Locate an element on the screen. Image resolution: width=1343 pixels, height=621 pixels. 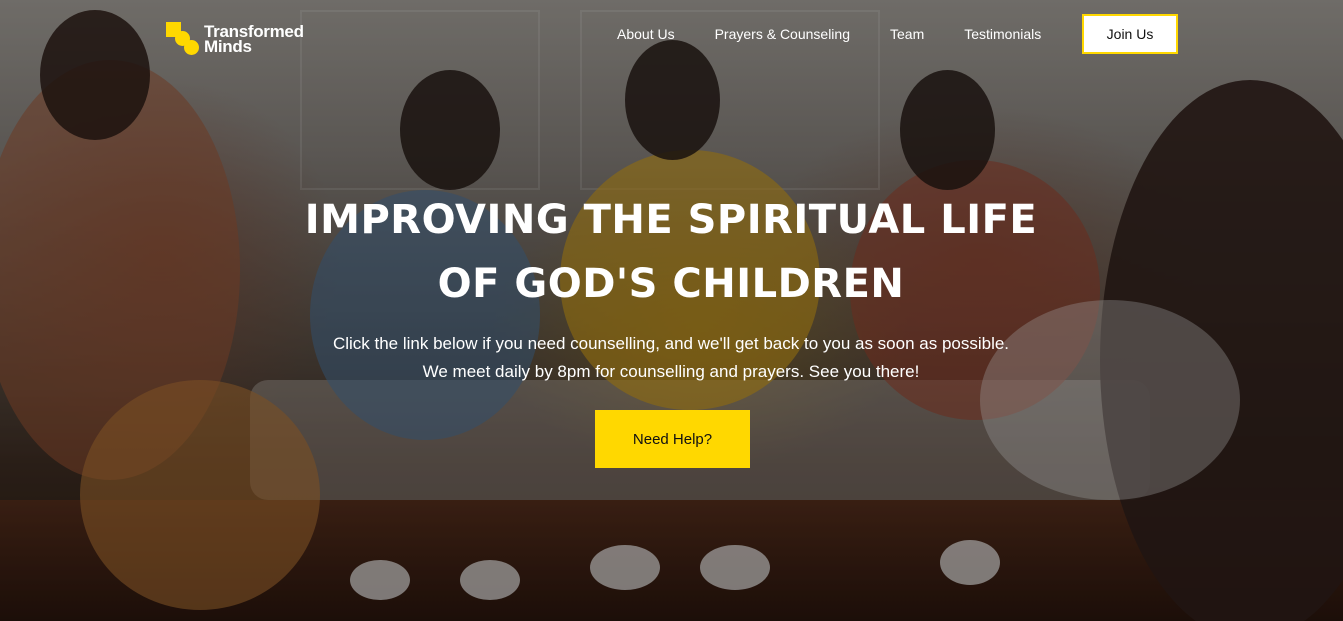
hero-headline-line1: IMPROVING THE SPIRITUAL LIFE is located at coordinates (671, 220).